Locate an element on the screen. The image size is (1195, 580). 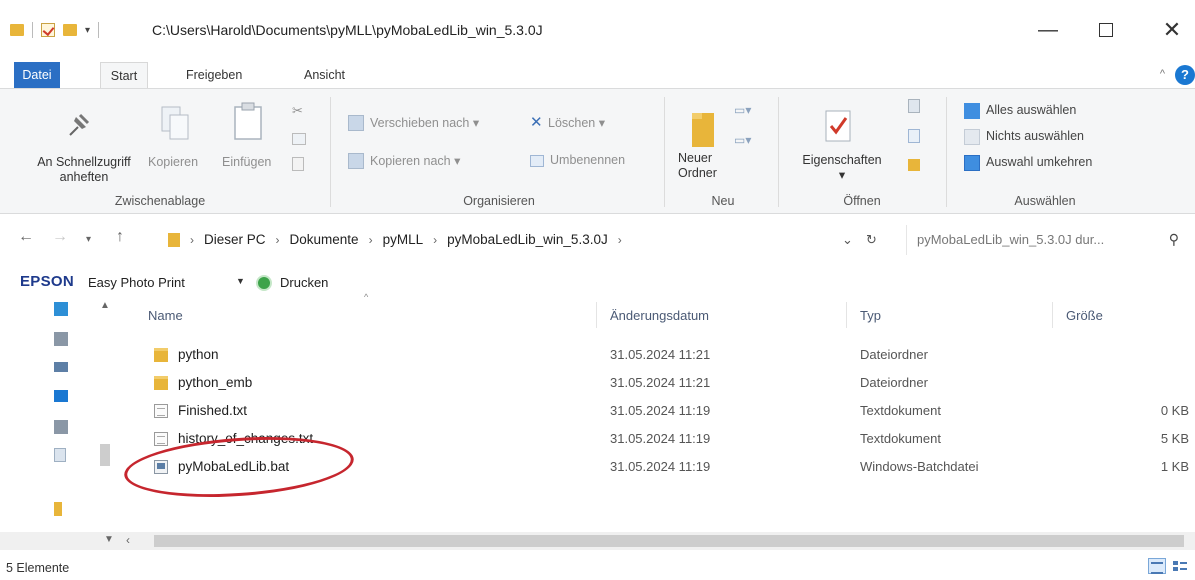
list-item: python 31.05.2024 11:21 Dateiordner is located at coordinates (671, 355).